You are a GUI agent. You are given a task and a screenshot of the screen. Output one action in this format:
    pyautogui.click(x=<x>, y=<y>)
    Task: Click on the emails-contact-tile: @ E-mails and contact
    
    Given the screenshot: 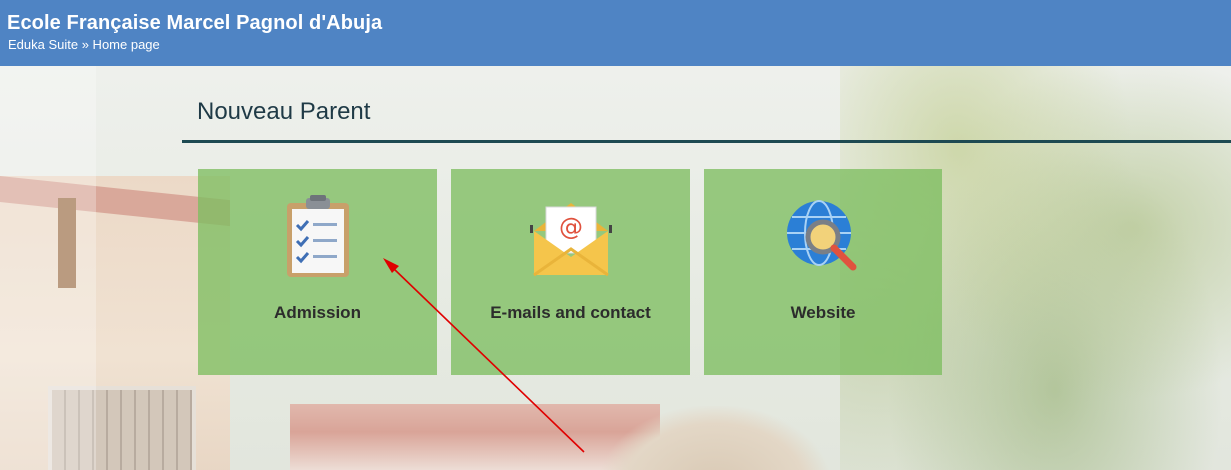 What is the action you would take?
    pyautogui.click(x=570, y=272)
    